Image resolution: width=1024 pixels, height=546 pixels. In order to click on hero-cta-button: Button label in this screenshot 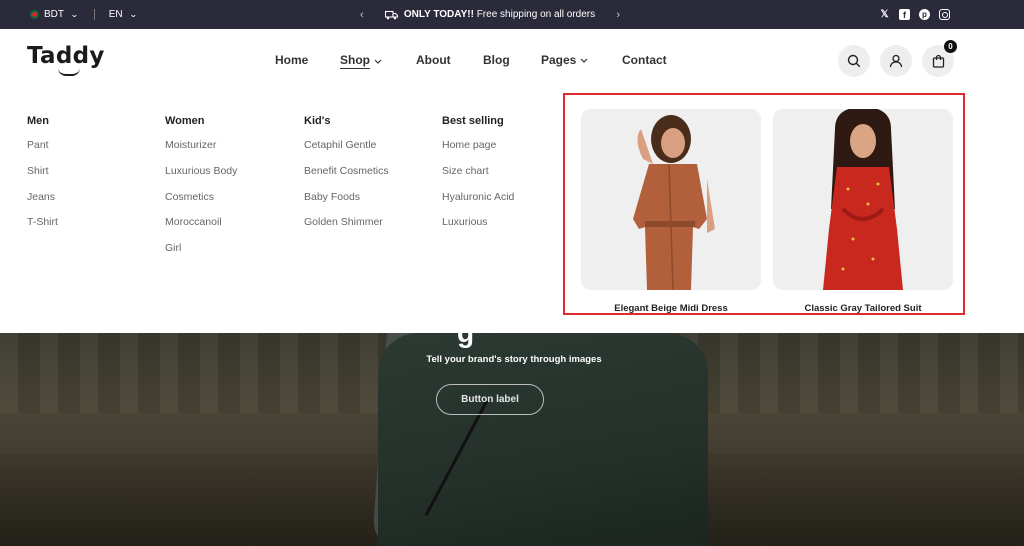, I will do `click(490, 399)`.